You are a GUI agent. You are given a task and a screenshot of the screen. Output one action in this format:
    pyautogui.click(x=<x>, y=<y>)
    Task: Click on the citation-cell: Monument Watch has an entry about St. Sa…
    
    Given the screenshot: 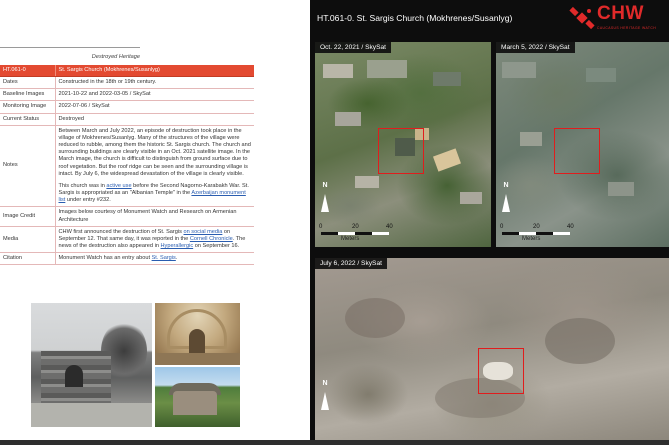 What is the action you would take?
    pyautogui.click(x=154, y=259)
    